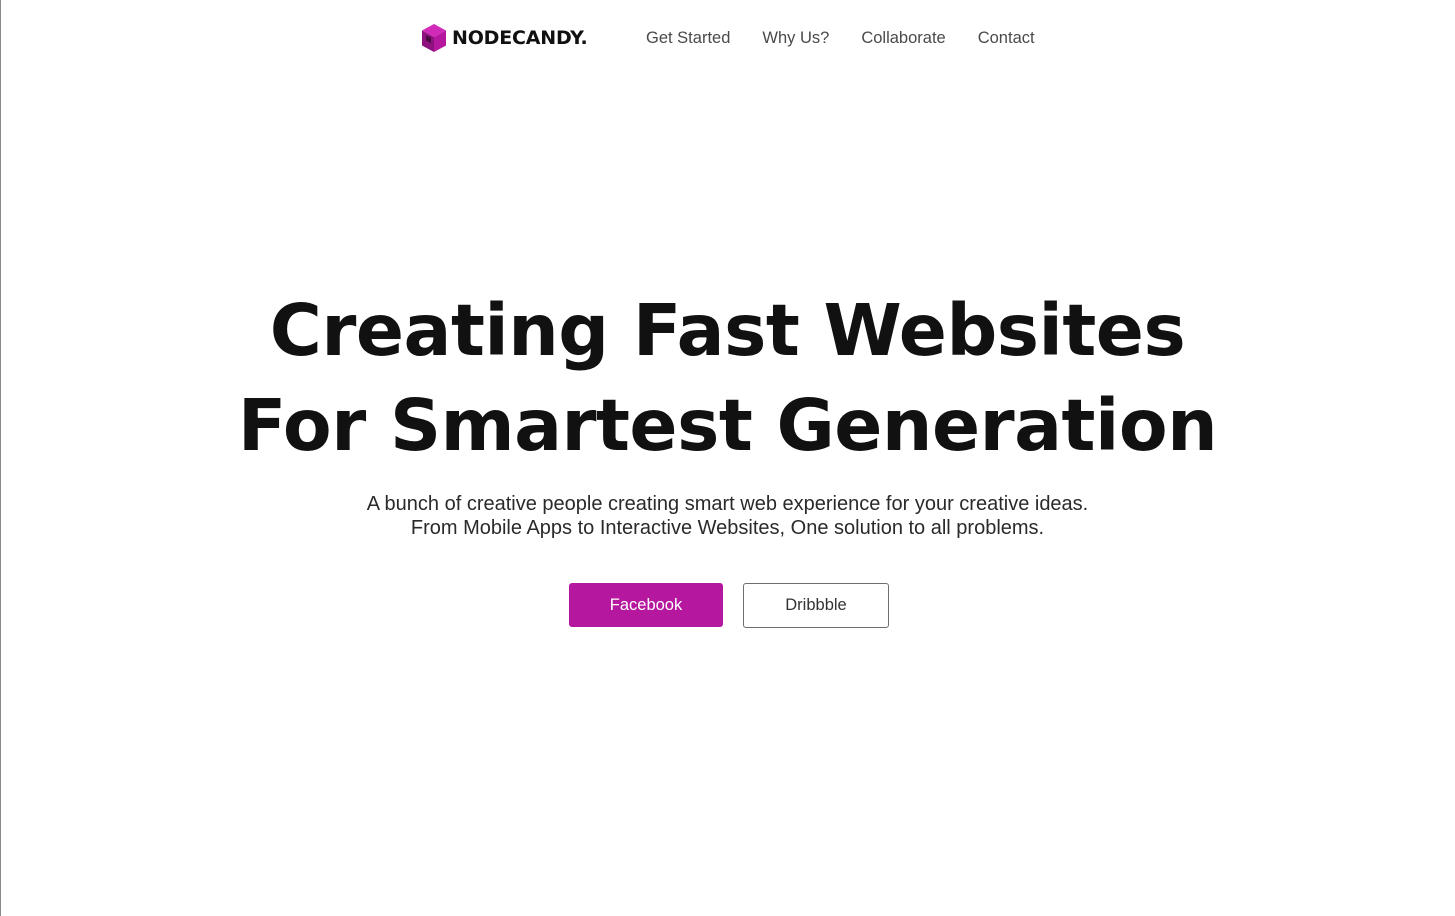 This screenshot has width=1455, height=916. Describe the element at coordinates (727, 330) in the screenshot. I see `hero-title-line-1: Creating Fast Websites` at that location.